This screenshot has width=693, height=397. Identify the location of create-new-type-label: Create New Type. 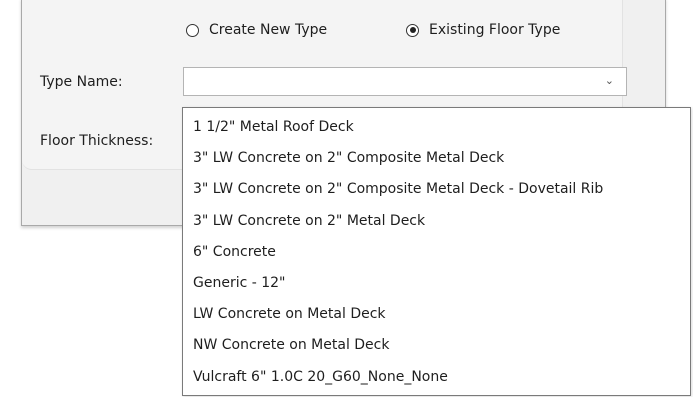
(268, 30).